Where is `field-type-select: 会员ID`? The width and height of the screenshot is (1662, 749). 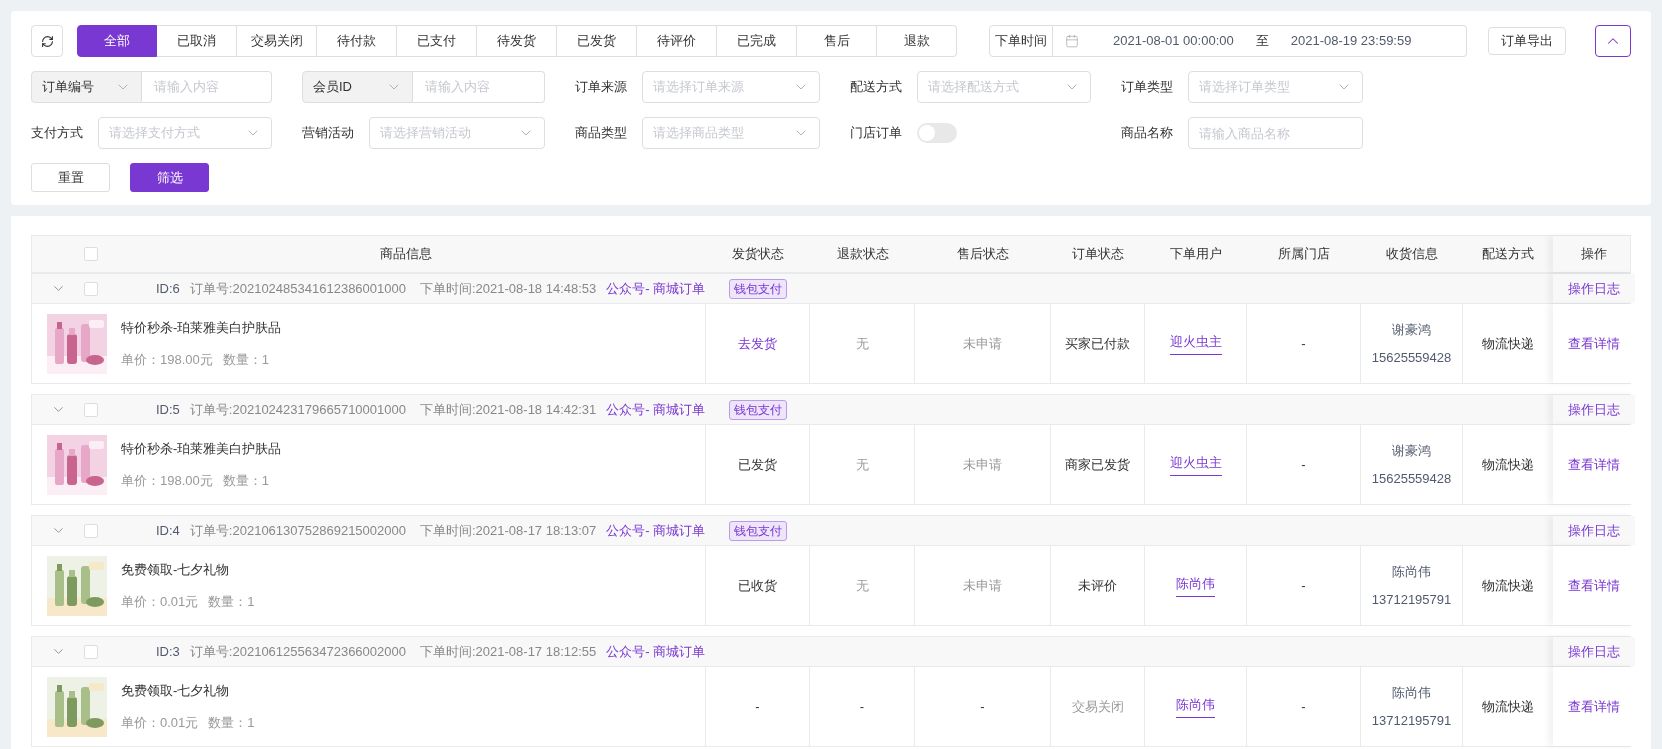
field-type-select: 会员ID is located at coordinates (357, 87).